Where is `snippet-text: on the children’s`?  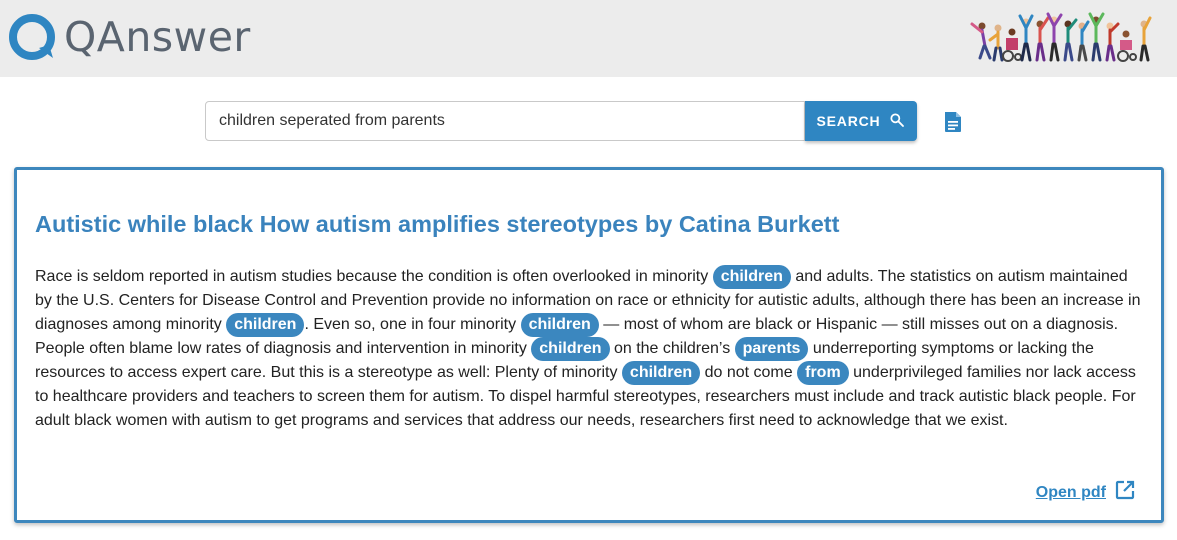
snippet-text: on the children’s is located at coordinates (672, 348).